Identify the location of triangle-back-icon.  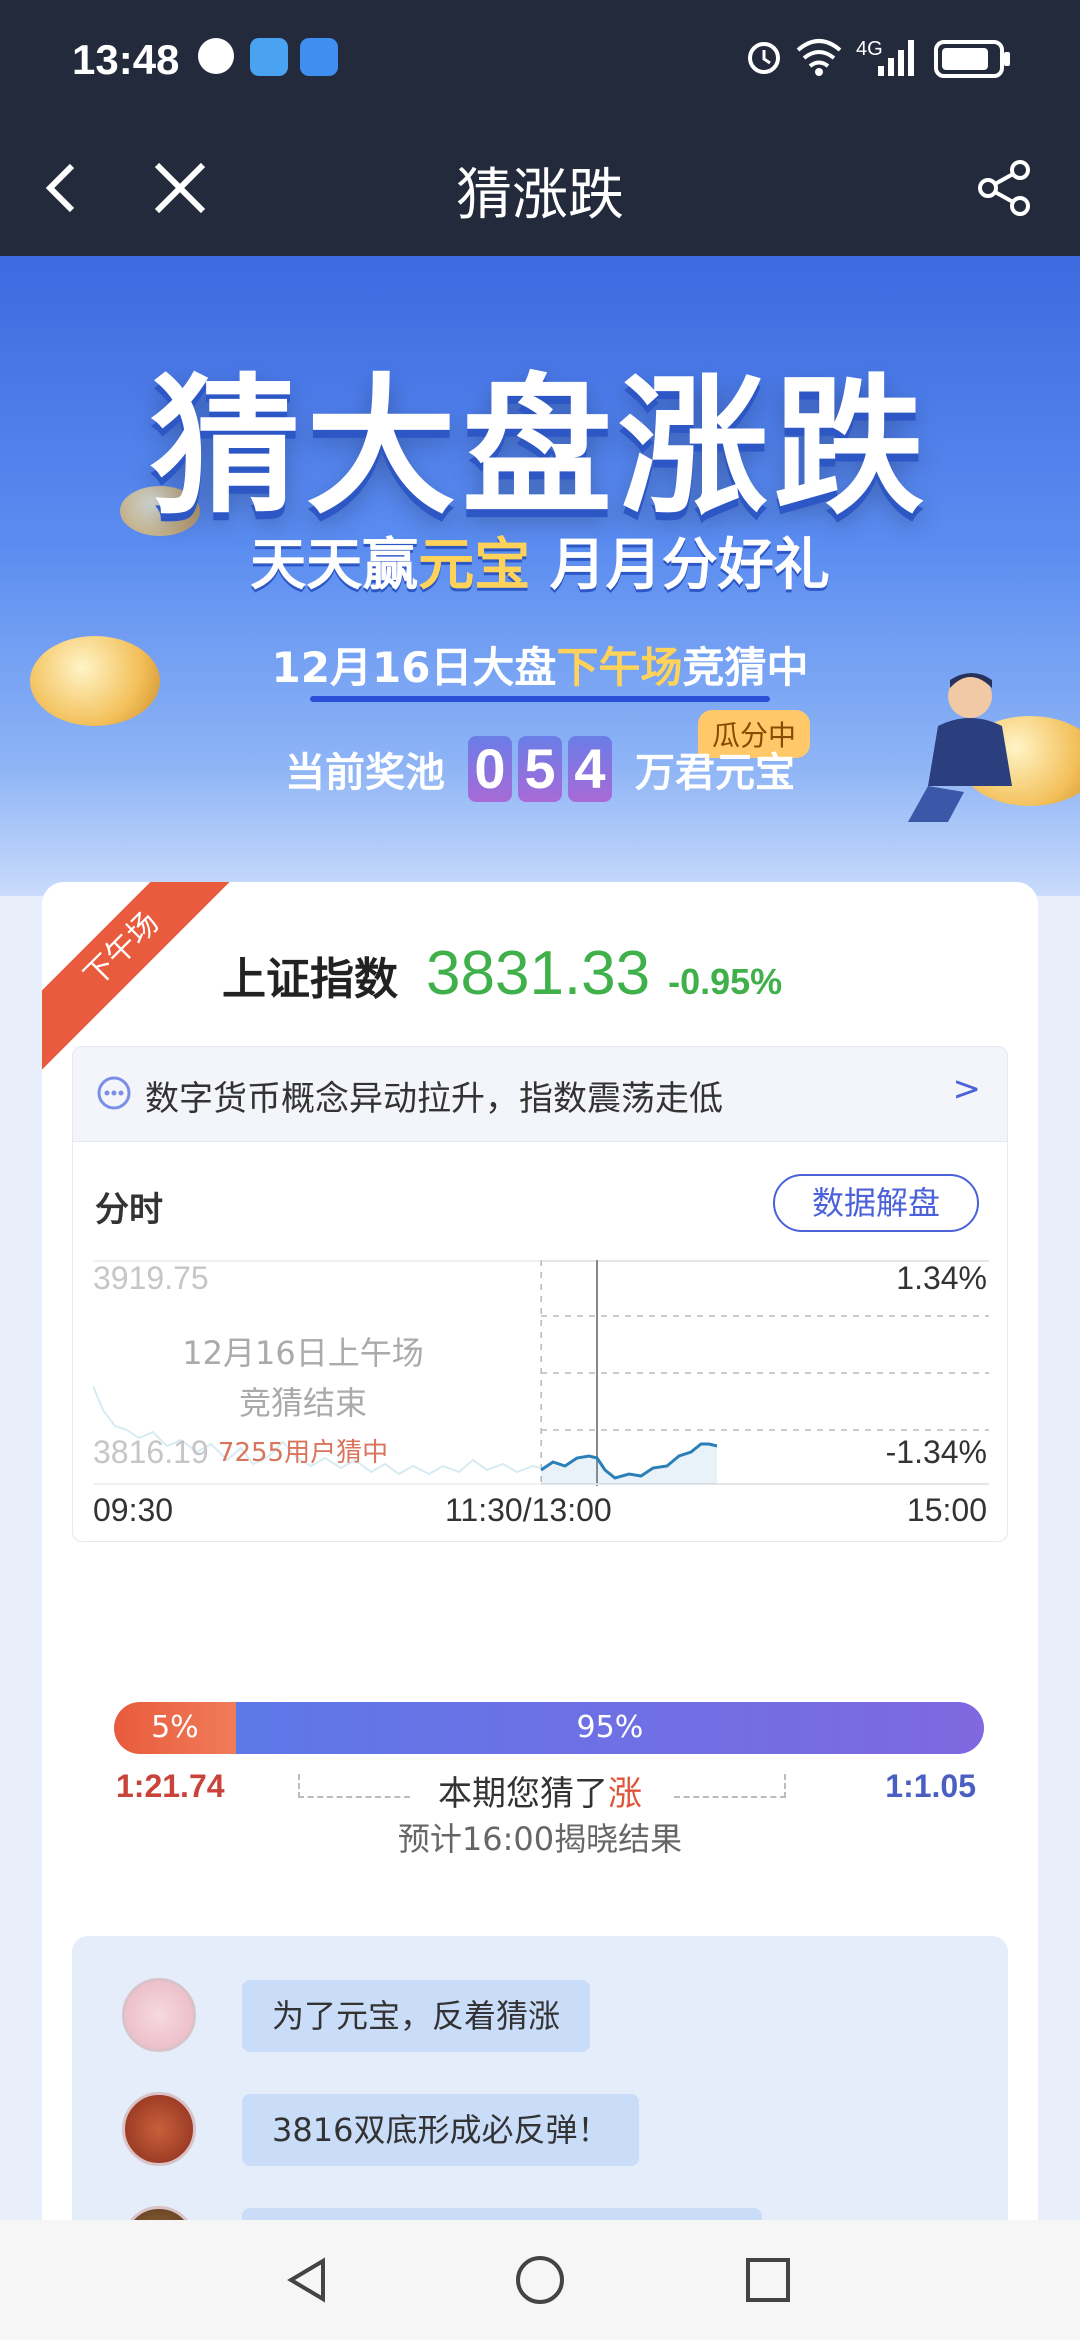
(306, 2280).